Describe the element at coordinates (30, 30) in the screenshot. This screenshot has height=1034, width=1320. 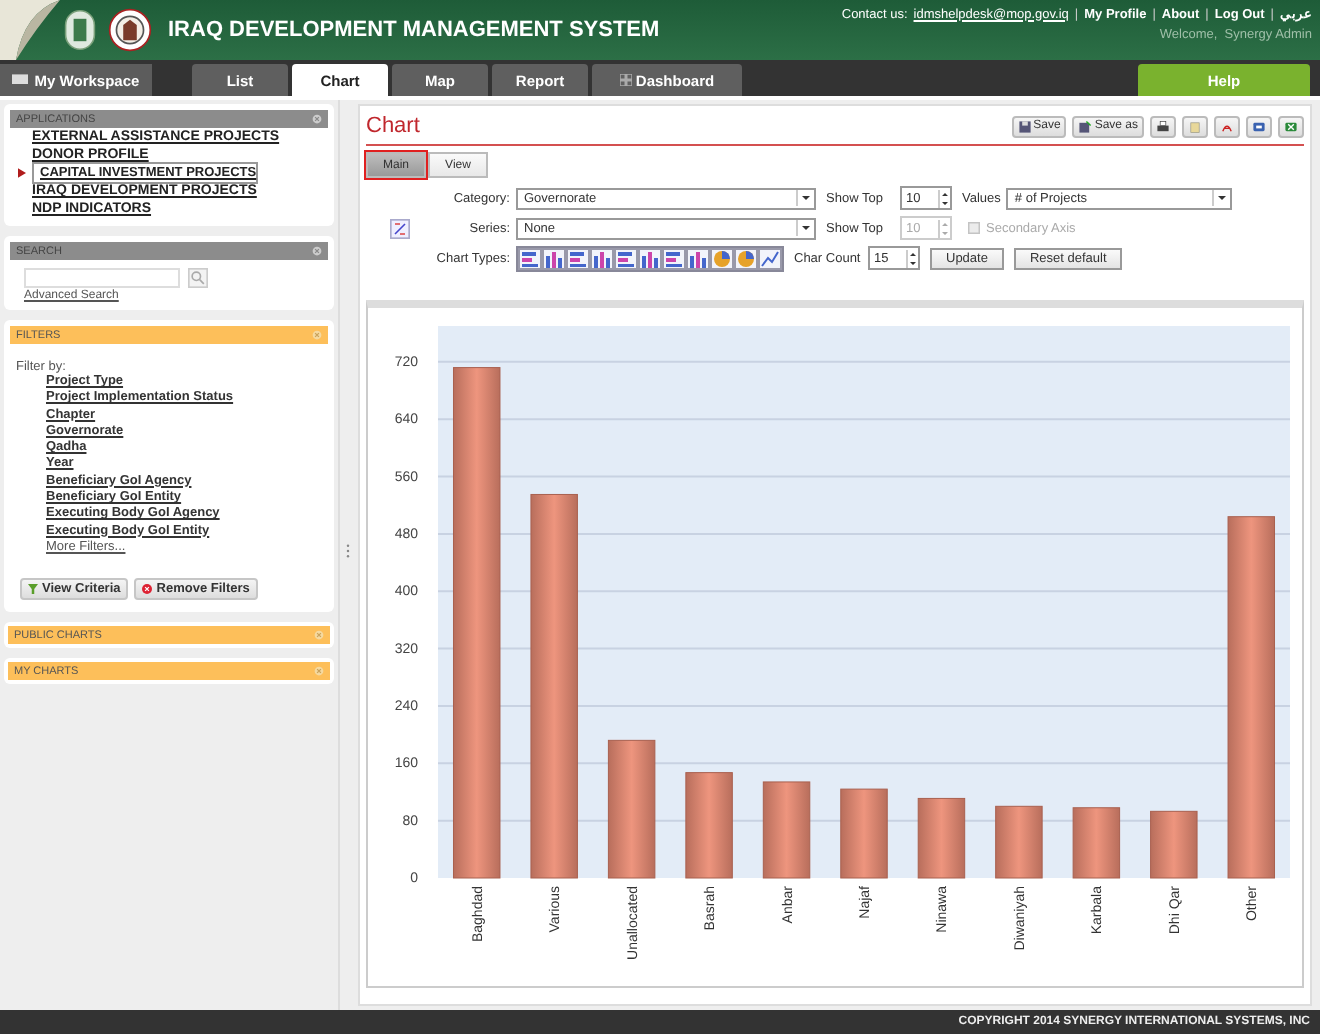
I see `page-curl-icon` at that location.